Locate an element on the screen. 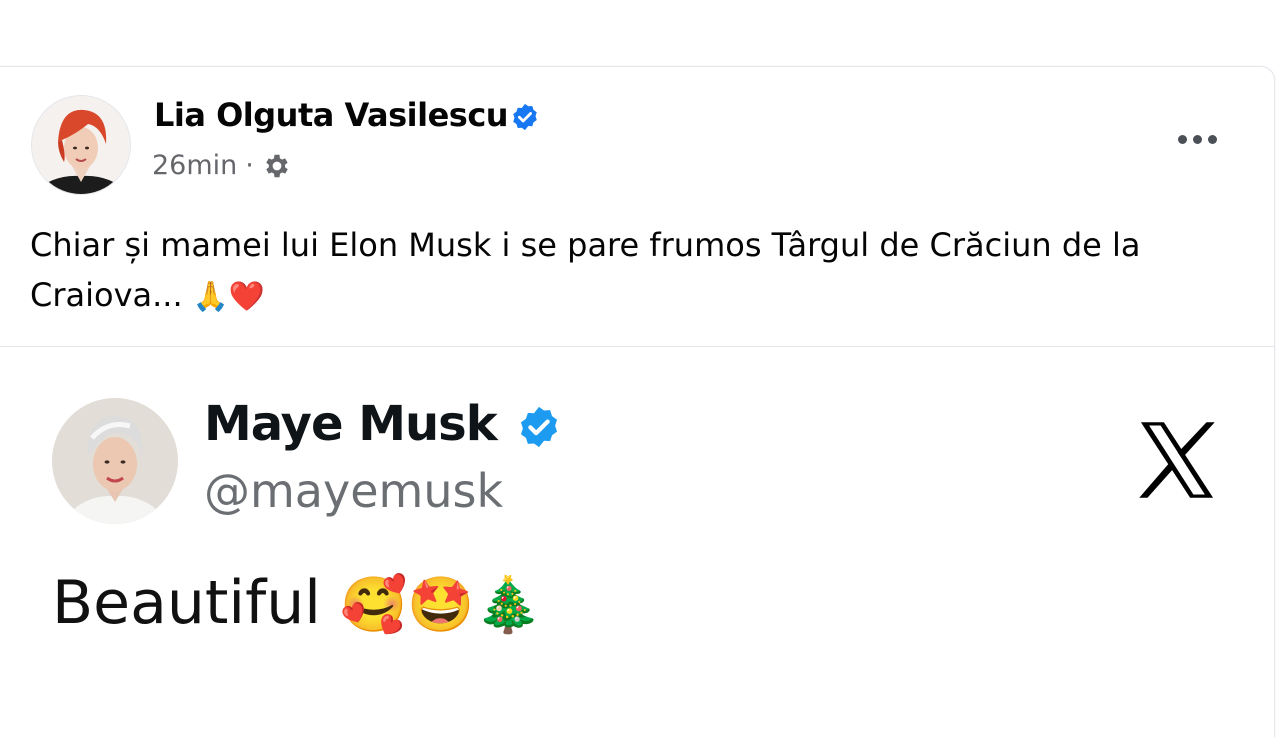  tweet-text: Beautiful 🥰🤩🎄 is located at coordinates (297, 603).